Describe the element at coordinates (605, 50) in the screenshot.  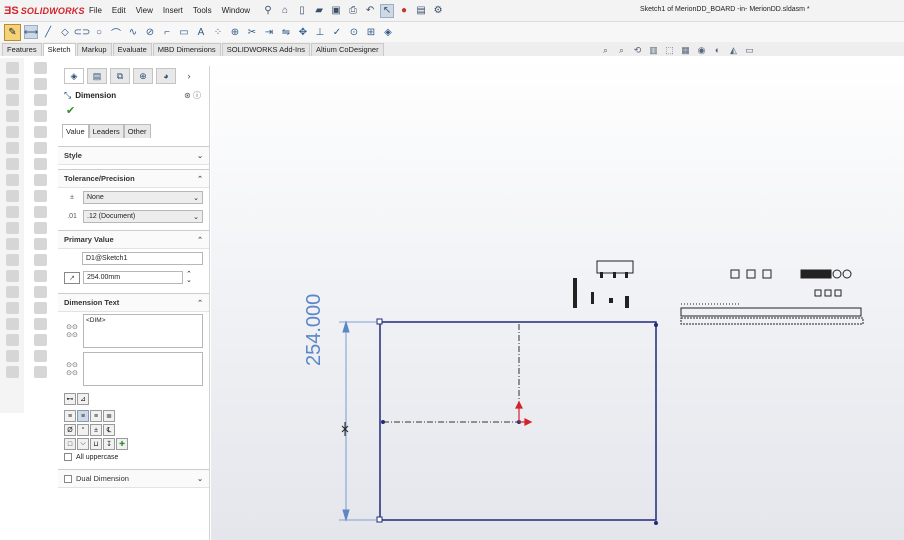
I see `zoom-to-fit-icon: ⌕` at that location.